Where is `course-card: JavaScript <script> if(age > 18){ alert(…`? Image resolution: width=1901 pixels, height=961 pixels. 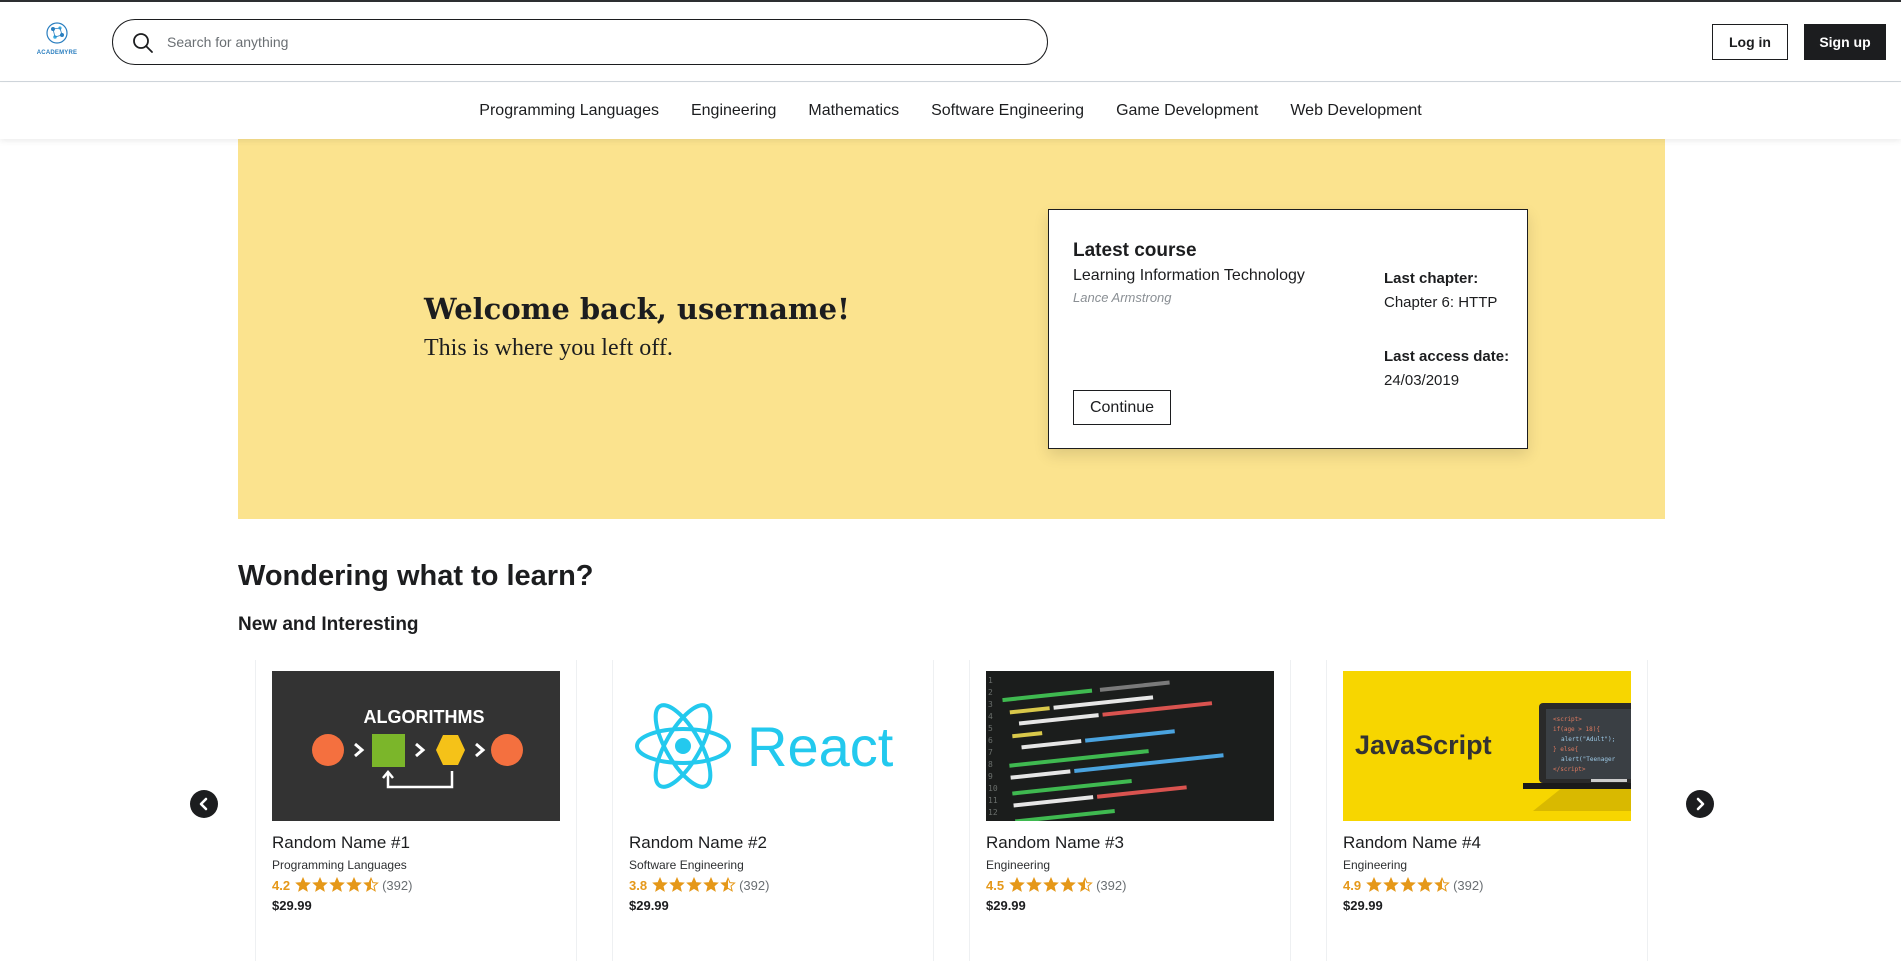
course-card: JavaScript <script> if(age > 18){ alert(… is located at coordinates (1487, 810).